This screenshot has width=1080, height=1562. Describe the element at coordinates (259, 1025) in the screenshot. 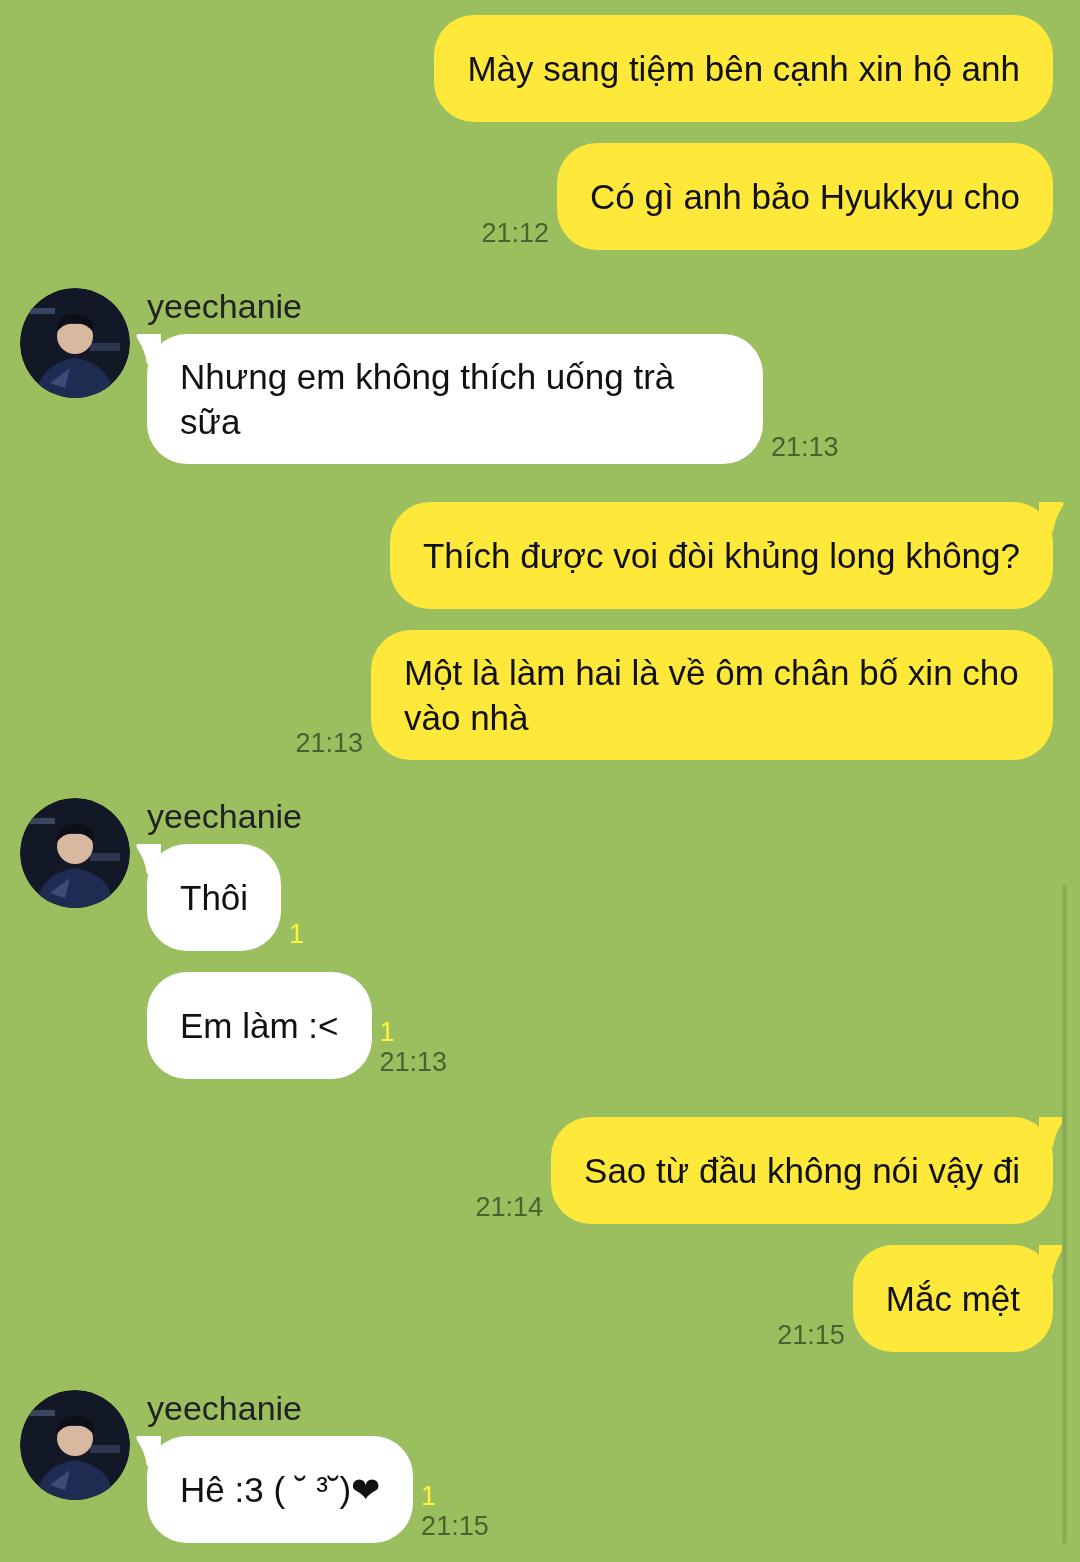

I see `message-bubble: Em làm :<` at that location.